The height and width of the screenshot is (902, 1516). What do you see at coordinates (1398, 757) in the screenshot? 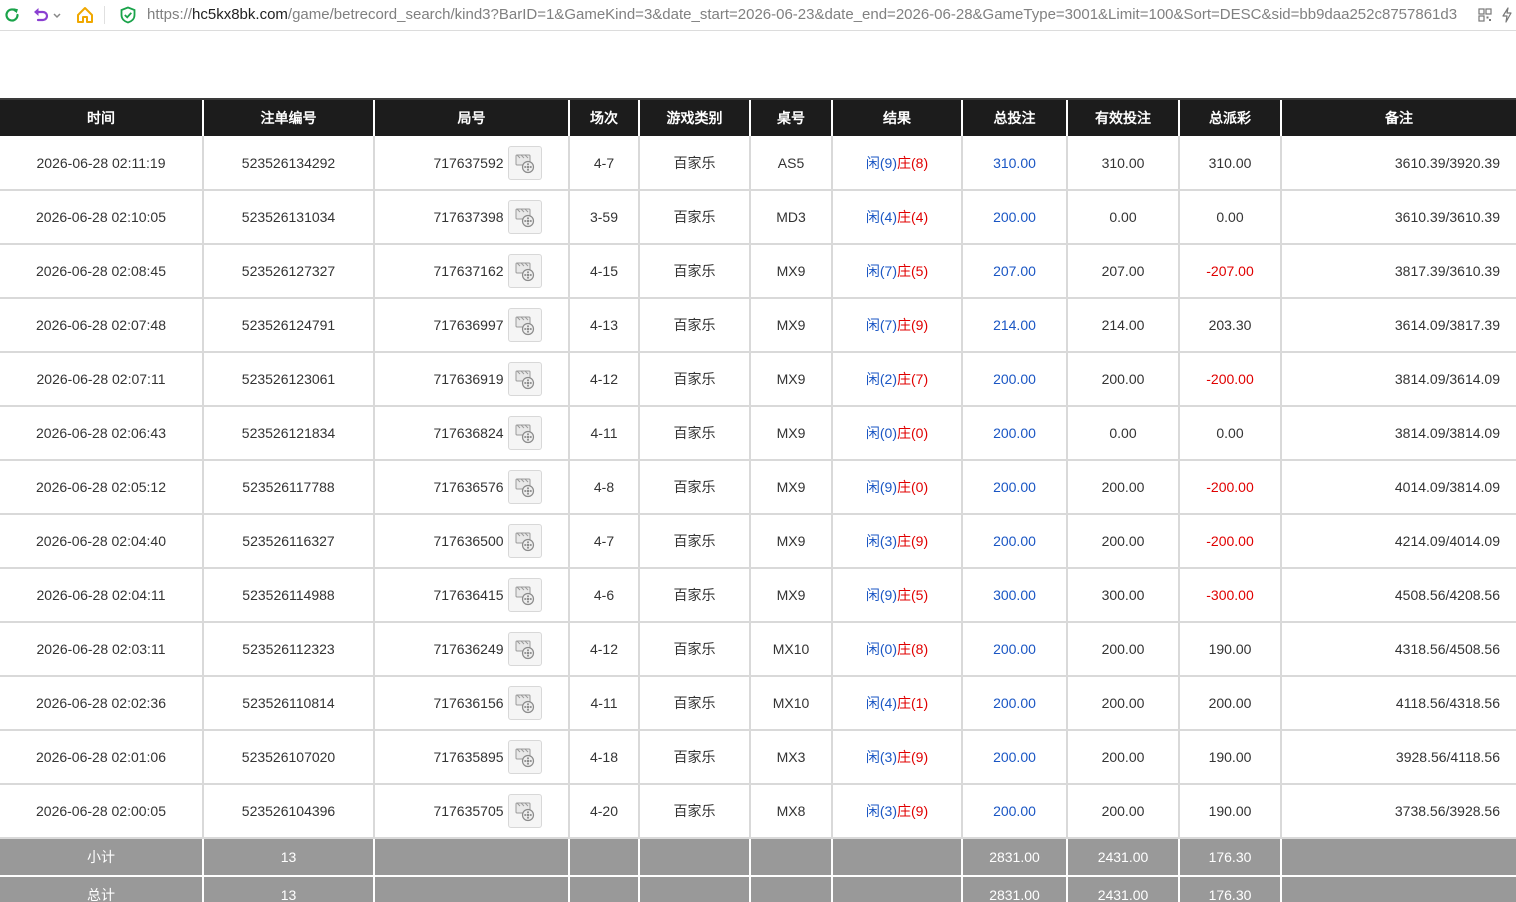
I see `cell-remark: 3928.56/4118.56` at bounding box center [1398, 757].